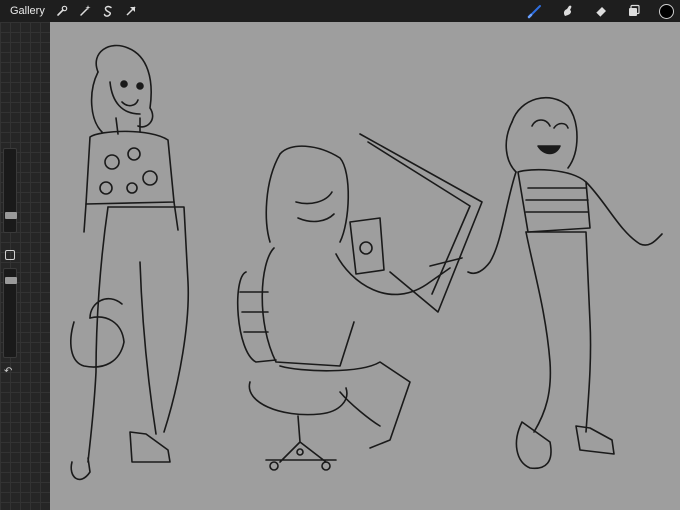 The height and width of the screenshot is (510, 680). Describe the element at coordinates (85, 11) in the screenshot. I see `magic-wand-icon` at that location.